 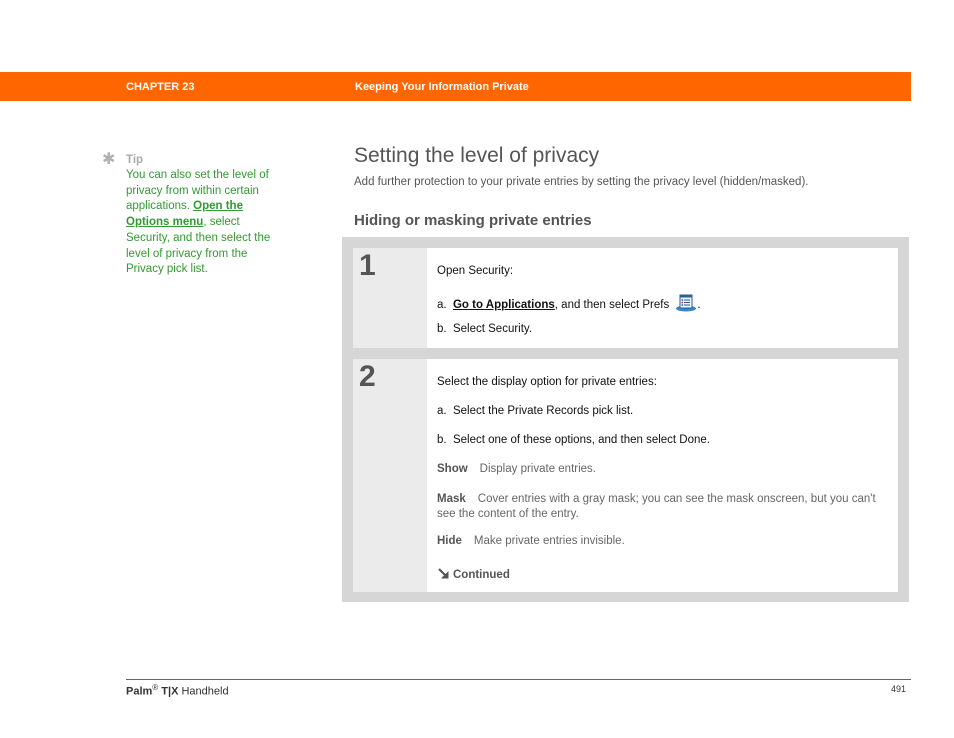 What do you see at coordinates (518, 679) in the screenshot?
I see `footer-divider` at bounding box center [518, 679].